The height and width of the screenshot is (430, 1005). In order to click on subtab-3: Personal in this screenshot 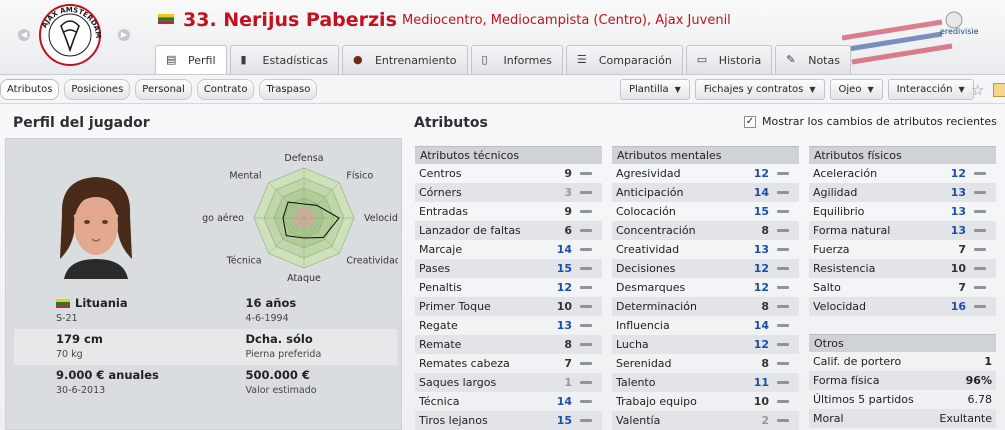, I will do `click(163, 89)`.